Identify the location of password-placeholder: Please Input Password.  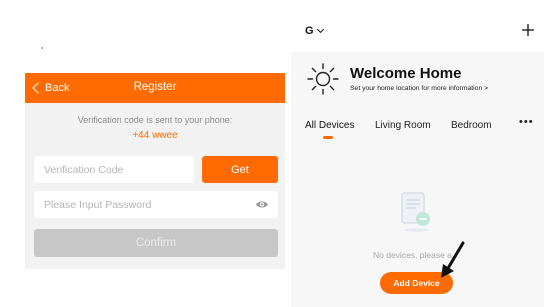
(98, 204).